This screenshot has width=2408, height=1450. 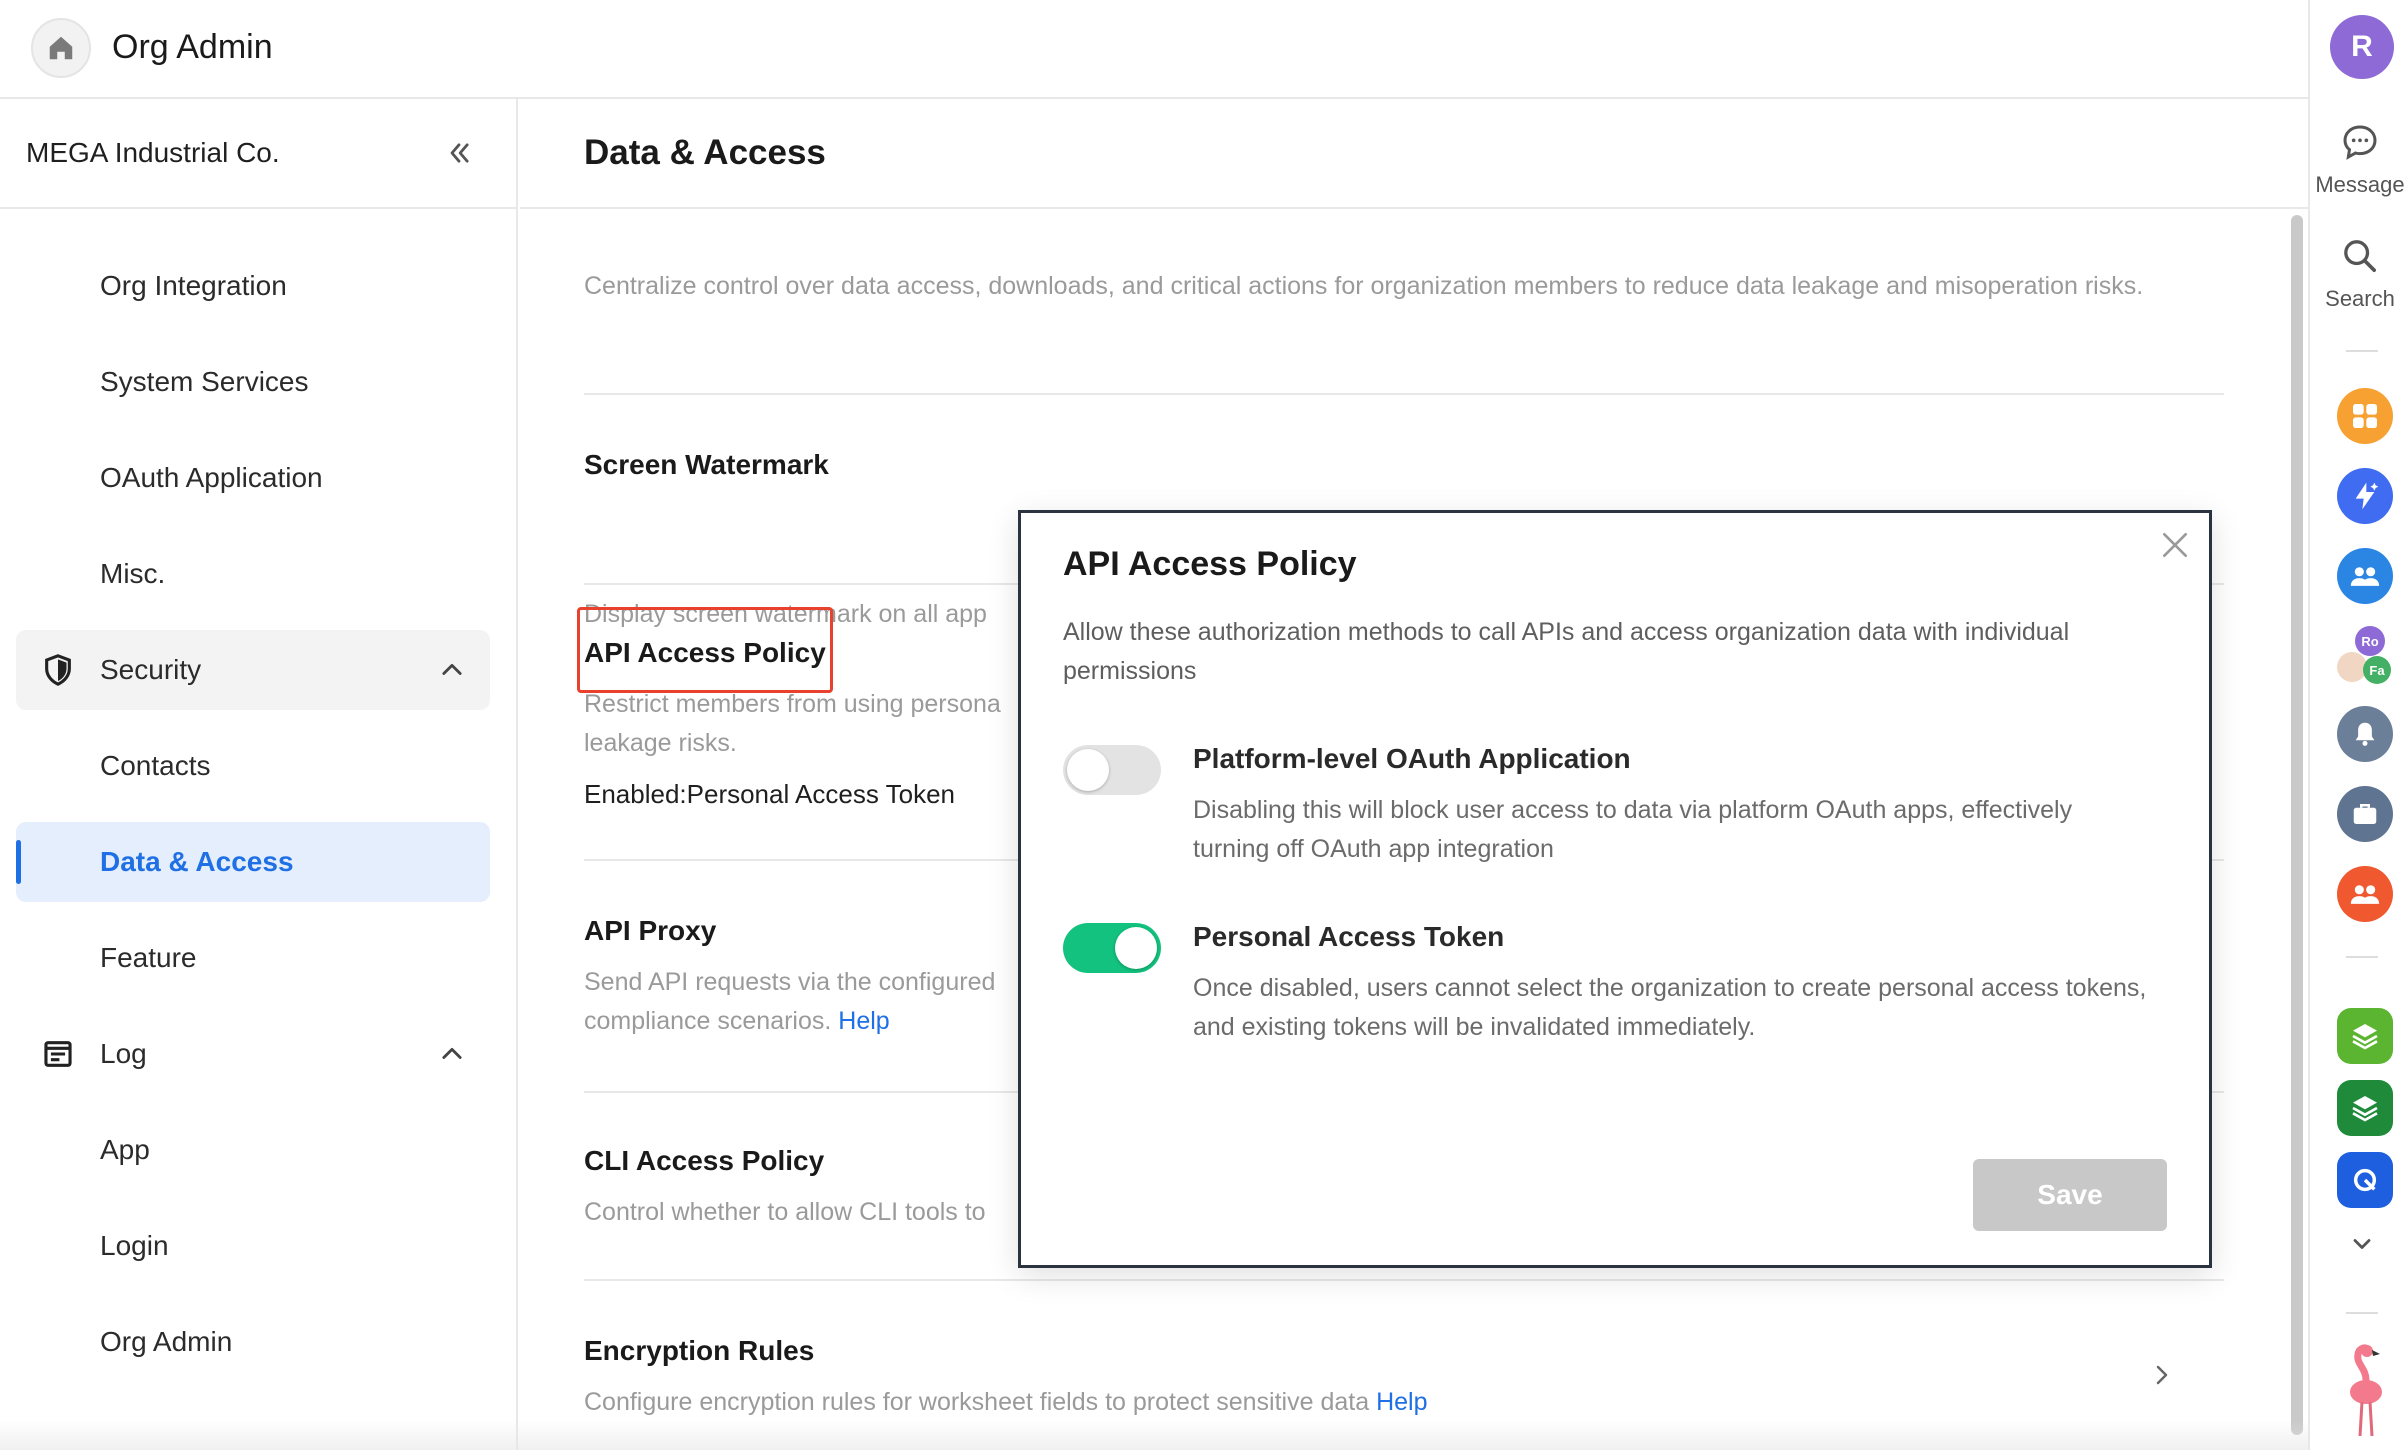 I want to click on app-title: Org Admin, so click(x=192, y=47).